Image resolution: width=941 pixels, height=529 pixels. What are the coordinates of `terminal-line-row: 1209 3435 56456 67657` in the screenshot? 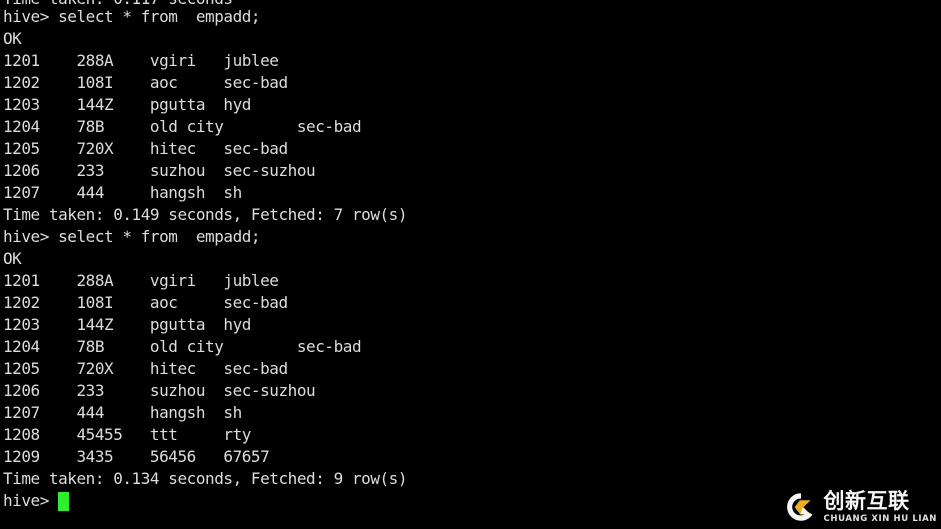 It's located at (136, 456).